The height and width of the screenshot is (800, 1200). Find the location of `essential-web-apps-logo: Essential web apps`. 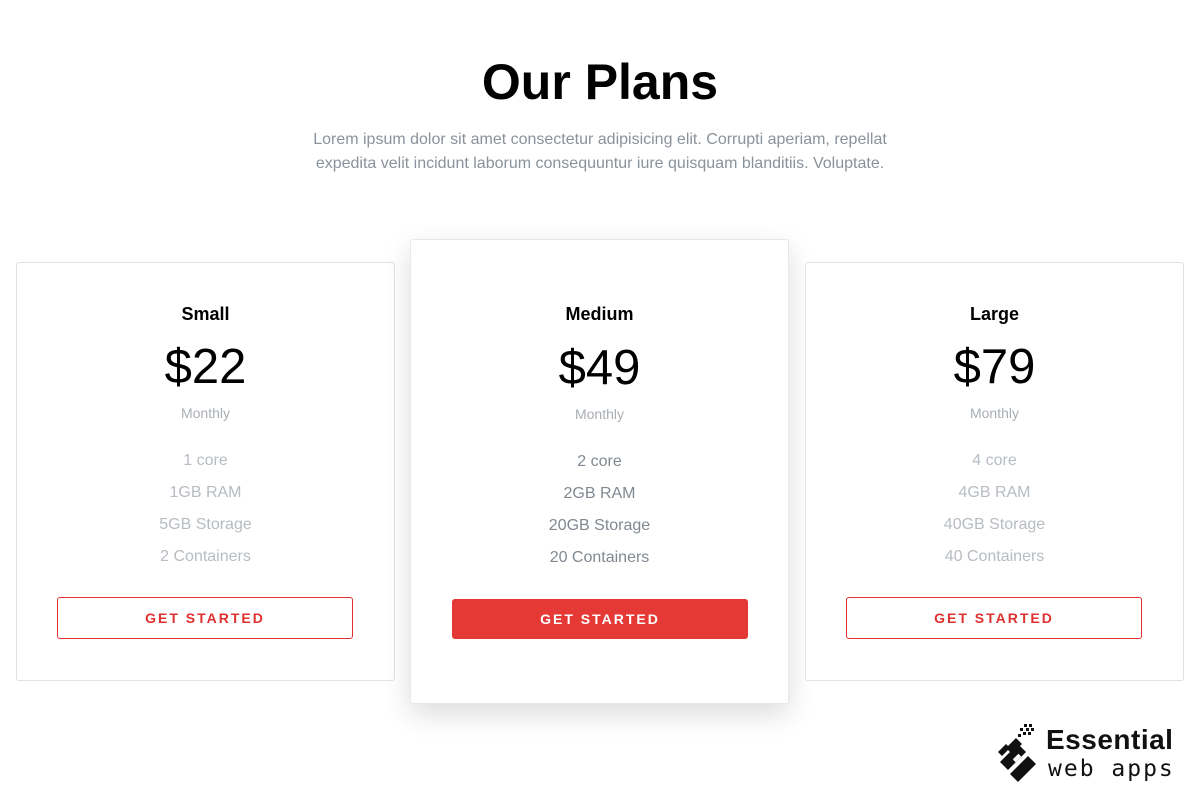

essential-web-apps-logo: Essential web apps is located at coordinates (1091, 753).